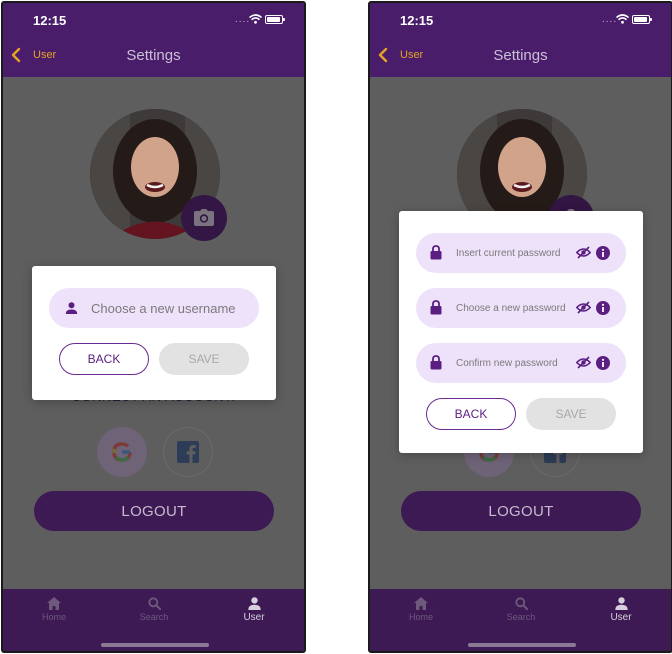 This screenshot has width=672, height=654. I want to click on password-dialog: BACK SAVE, so click(521, 332).